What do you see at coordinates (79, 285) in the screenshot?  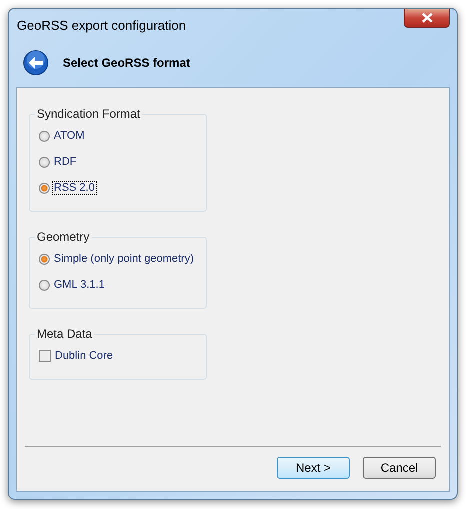 I see `option-label: GML 3.1.1` at bounding box center [79, 285].